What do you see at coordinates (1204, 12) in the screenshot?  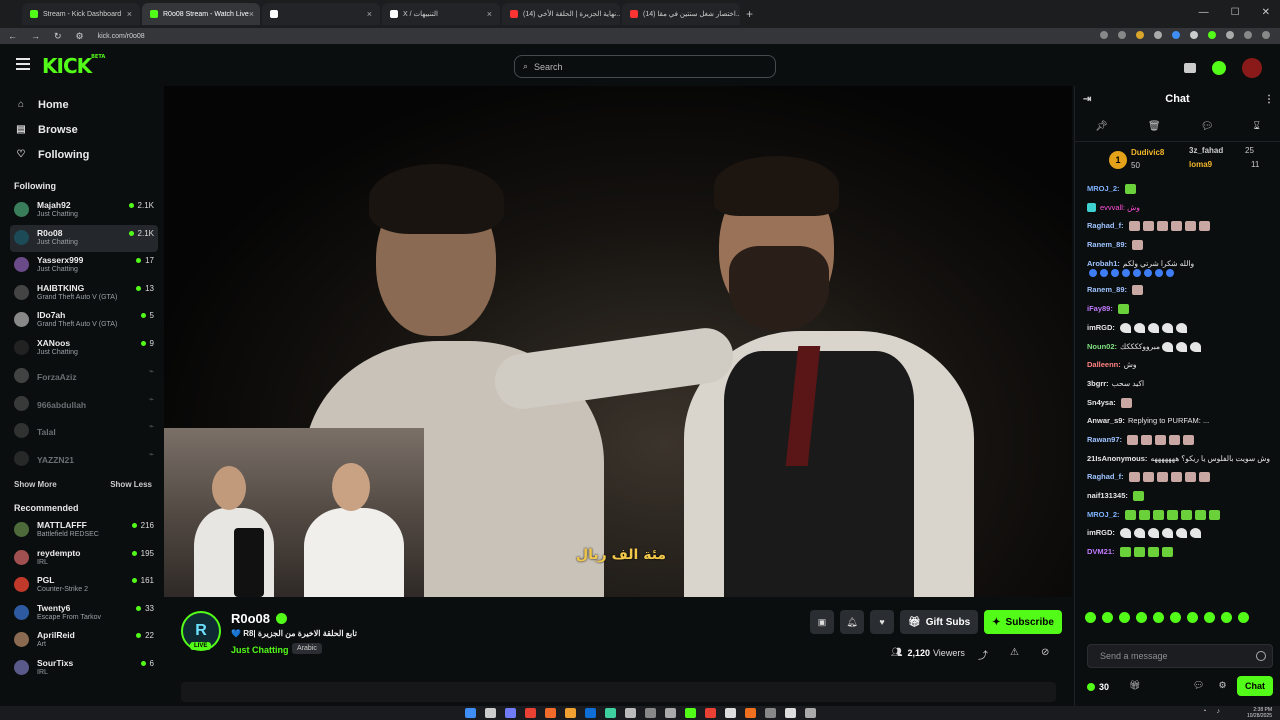 I see `minimize-icon: —` at bounding box center [1204, 12].